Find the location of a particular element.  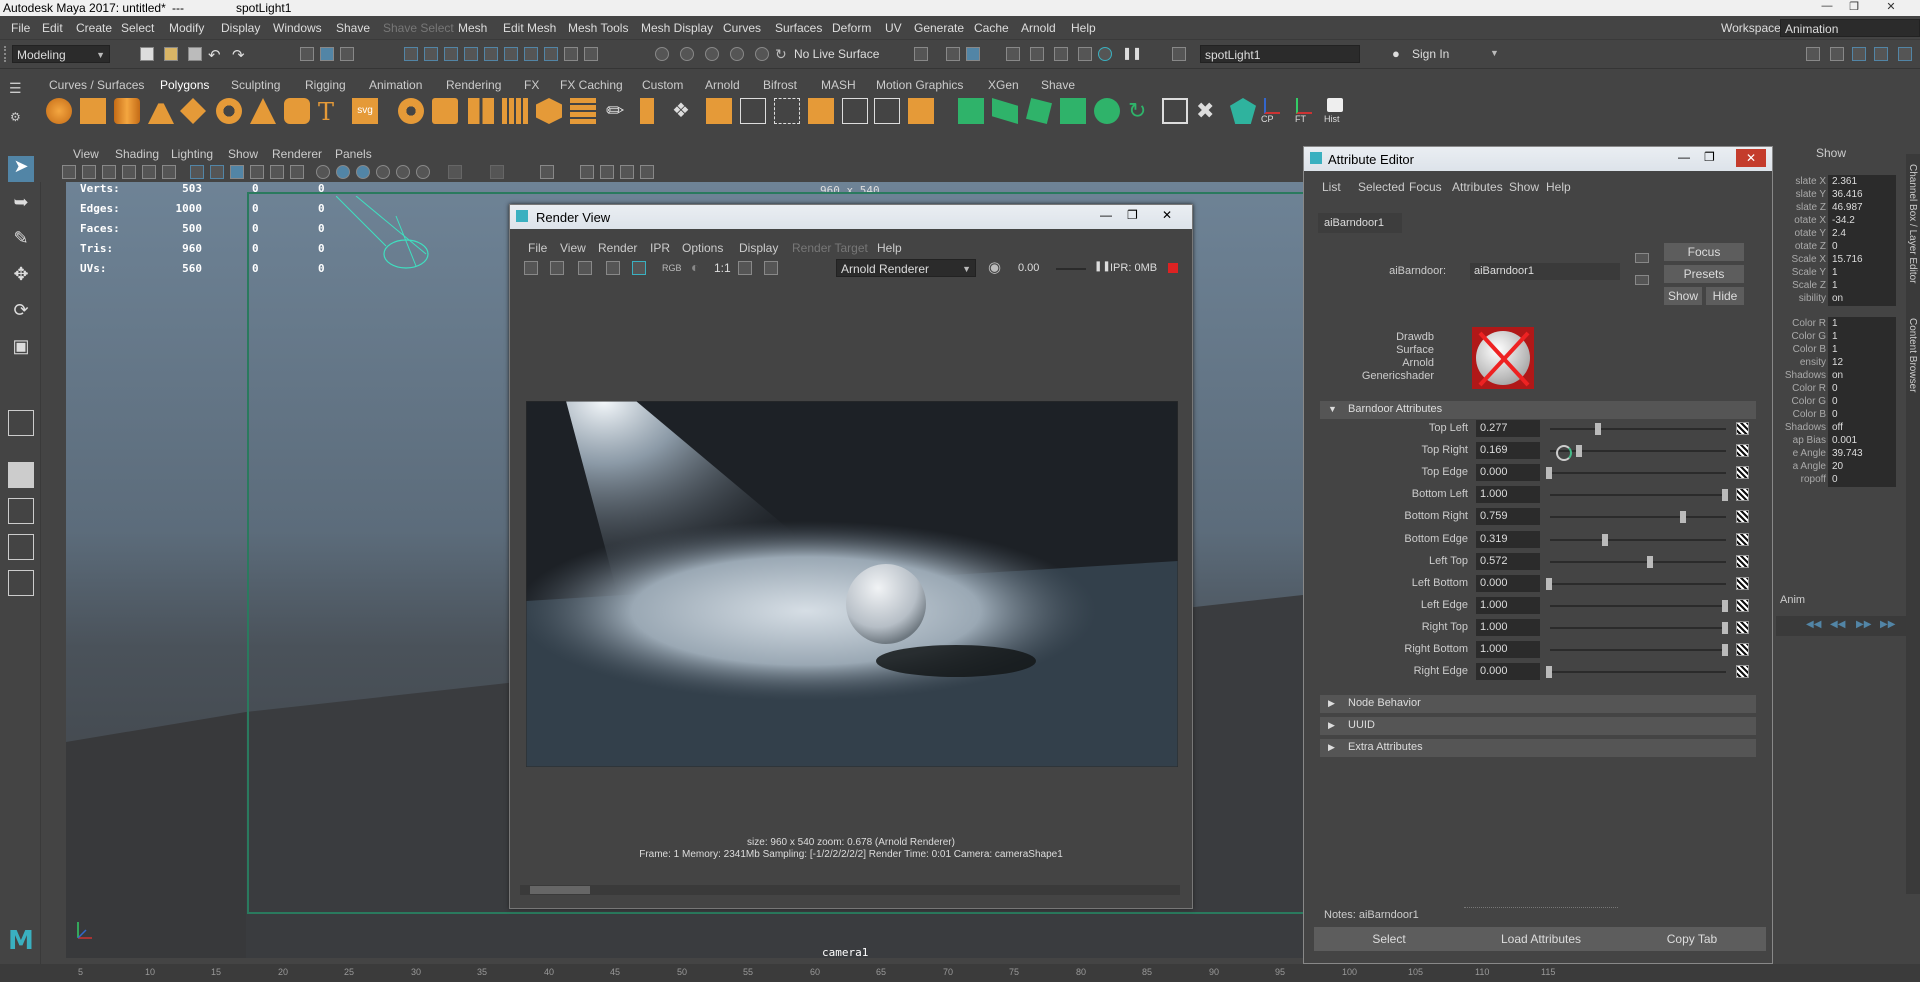

channel-value: 0 is located at coordinates (1862, 402).